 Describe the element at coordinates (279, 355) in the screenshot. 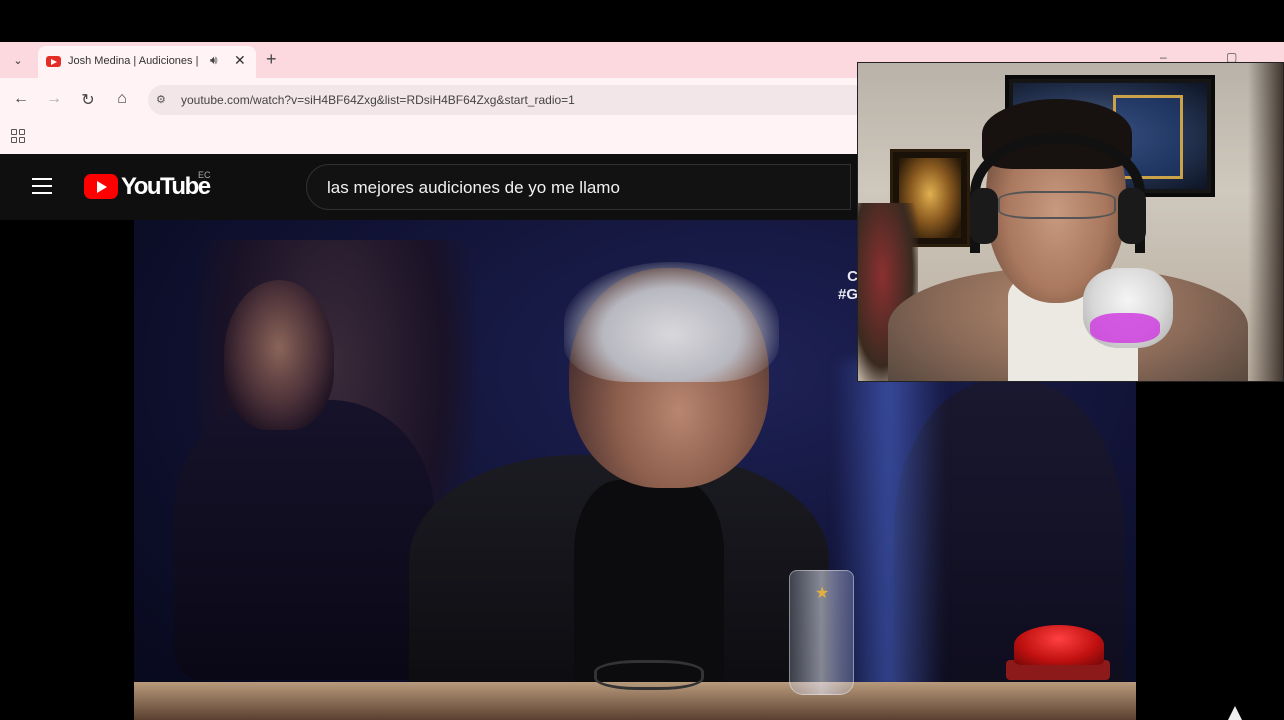

I see `audience-member` at that location.